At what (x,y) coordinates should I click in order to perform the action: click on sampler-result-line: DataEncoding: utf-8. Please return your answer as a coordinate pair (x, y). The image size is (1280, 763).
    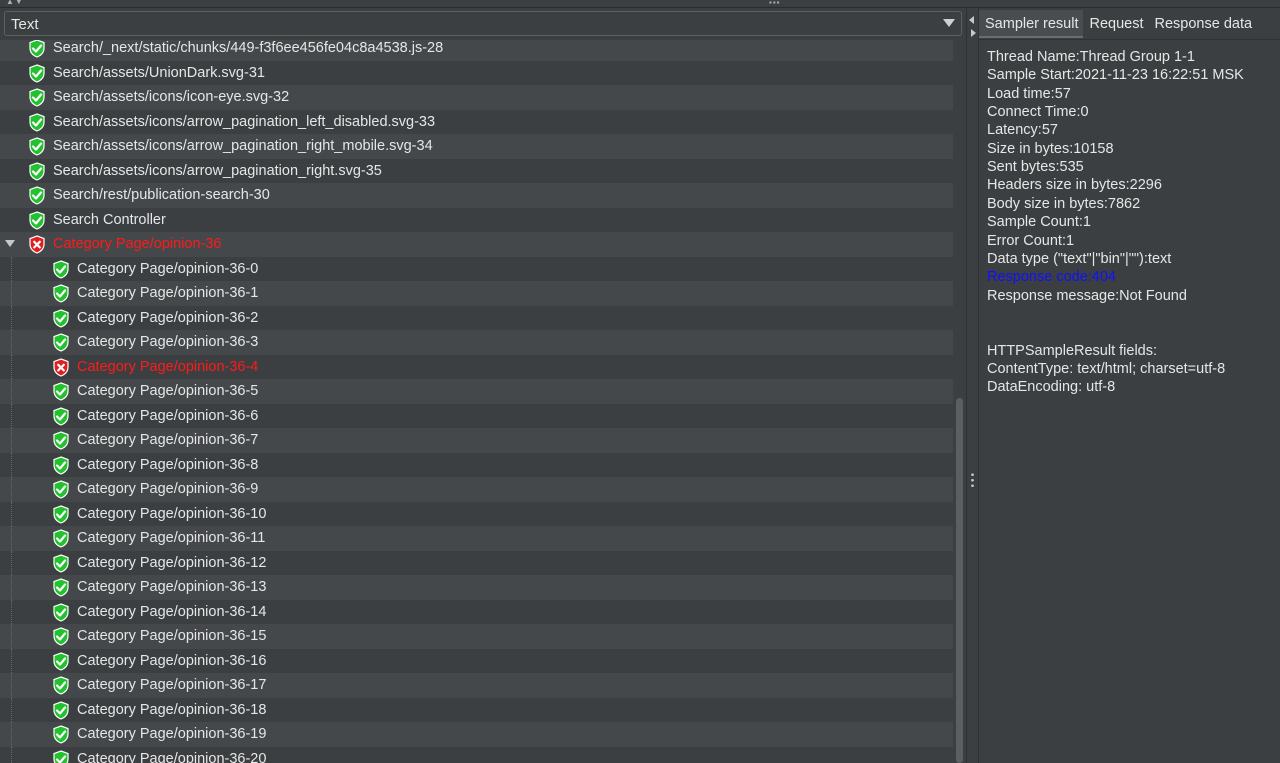
    Looking at the image, I should click on (1051, 387).